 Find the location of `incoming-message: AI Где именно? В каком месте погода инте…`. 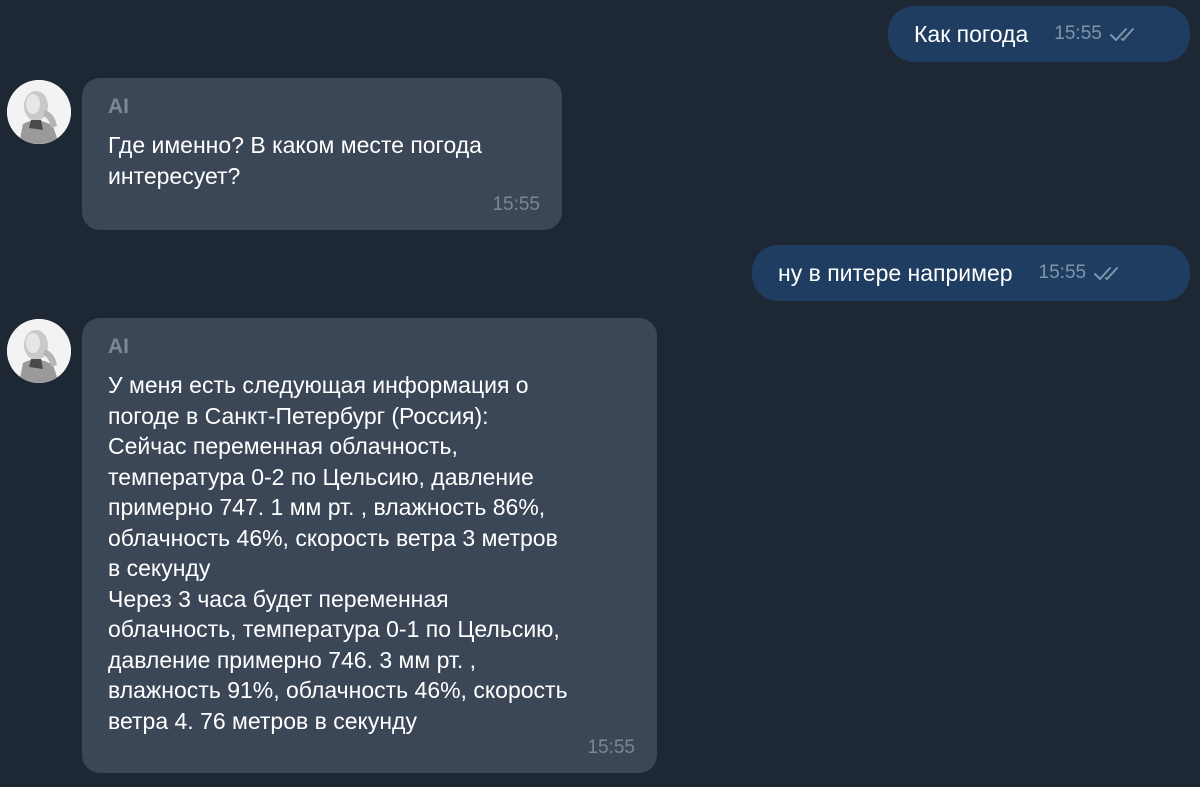

incoming-message: AI Где именно? В каком месте погода инте… is located at coordinates (322, 154).